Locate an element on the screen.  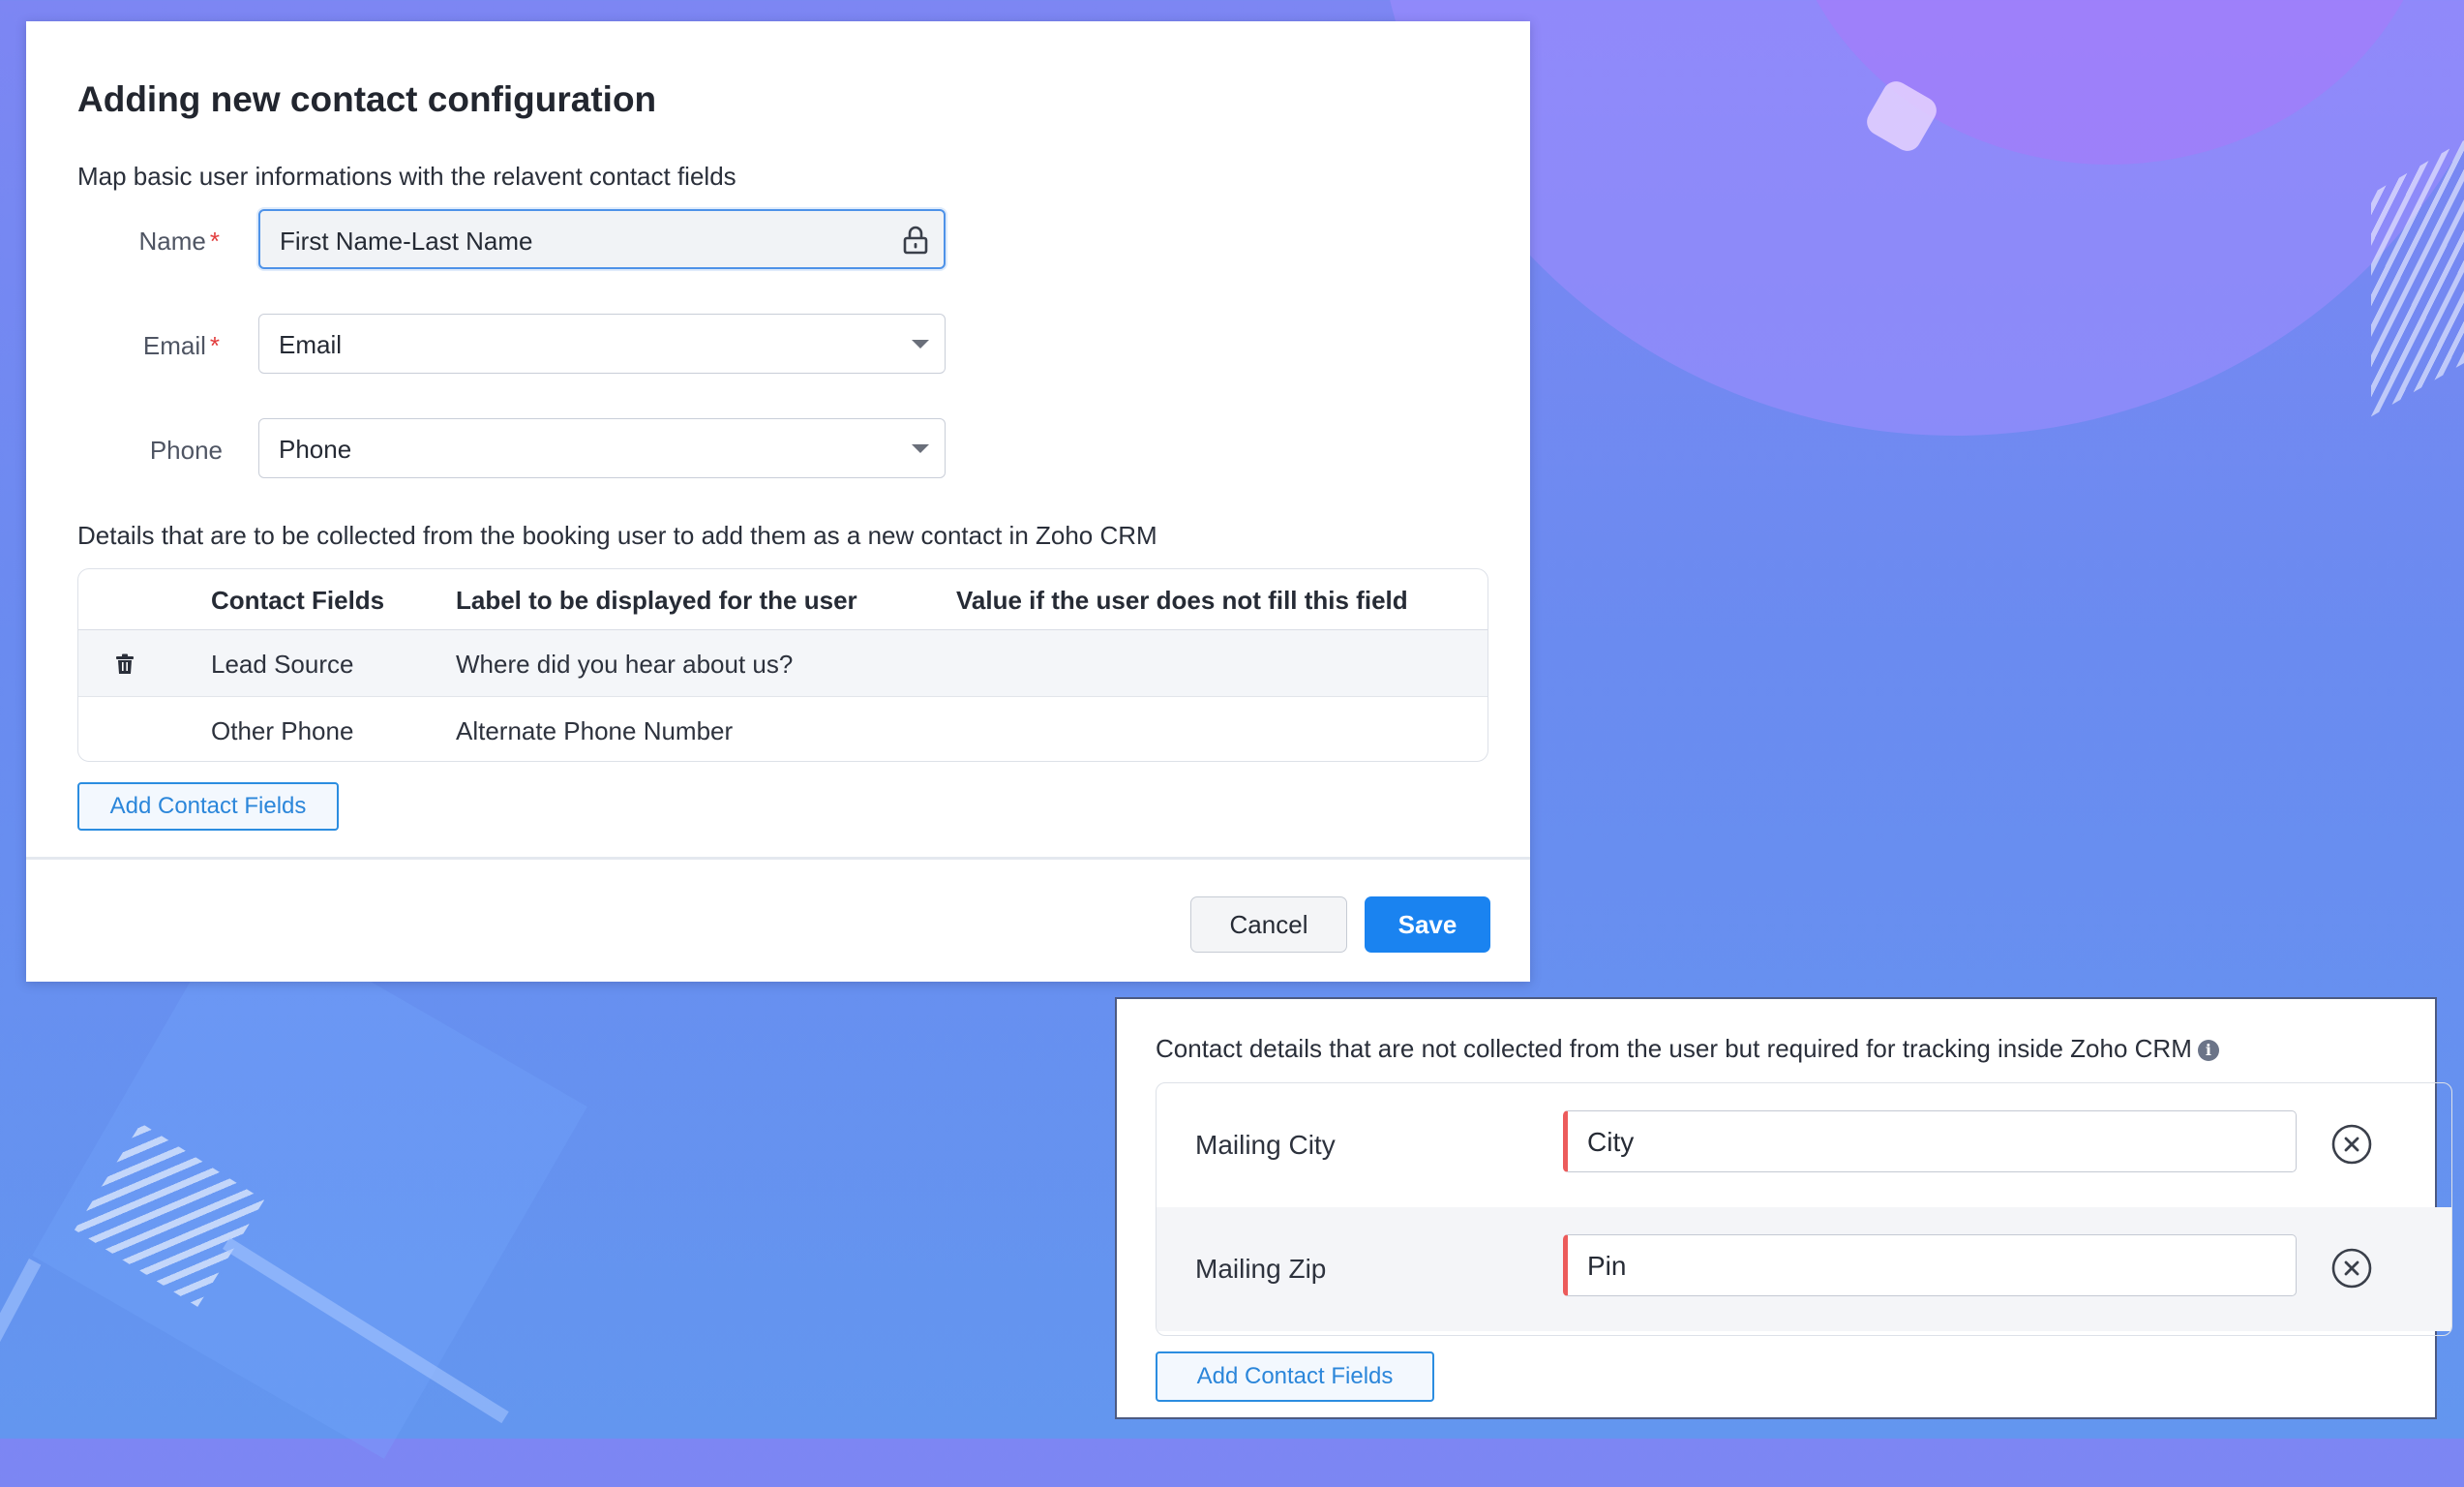
background-line is located at coordinates (21, 1373).